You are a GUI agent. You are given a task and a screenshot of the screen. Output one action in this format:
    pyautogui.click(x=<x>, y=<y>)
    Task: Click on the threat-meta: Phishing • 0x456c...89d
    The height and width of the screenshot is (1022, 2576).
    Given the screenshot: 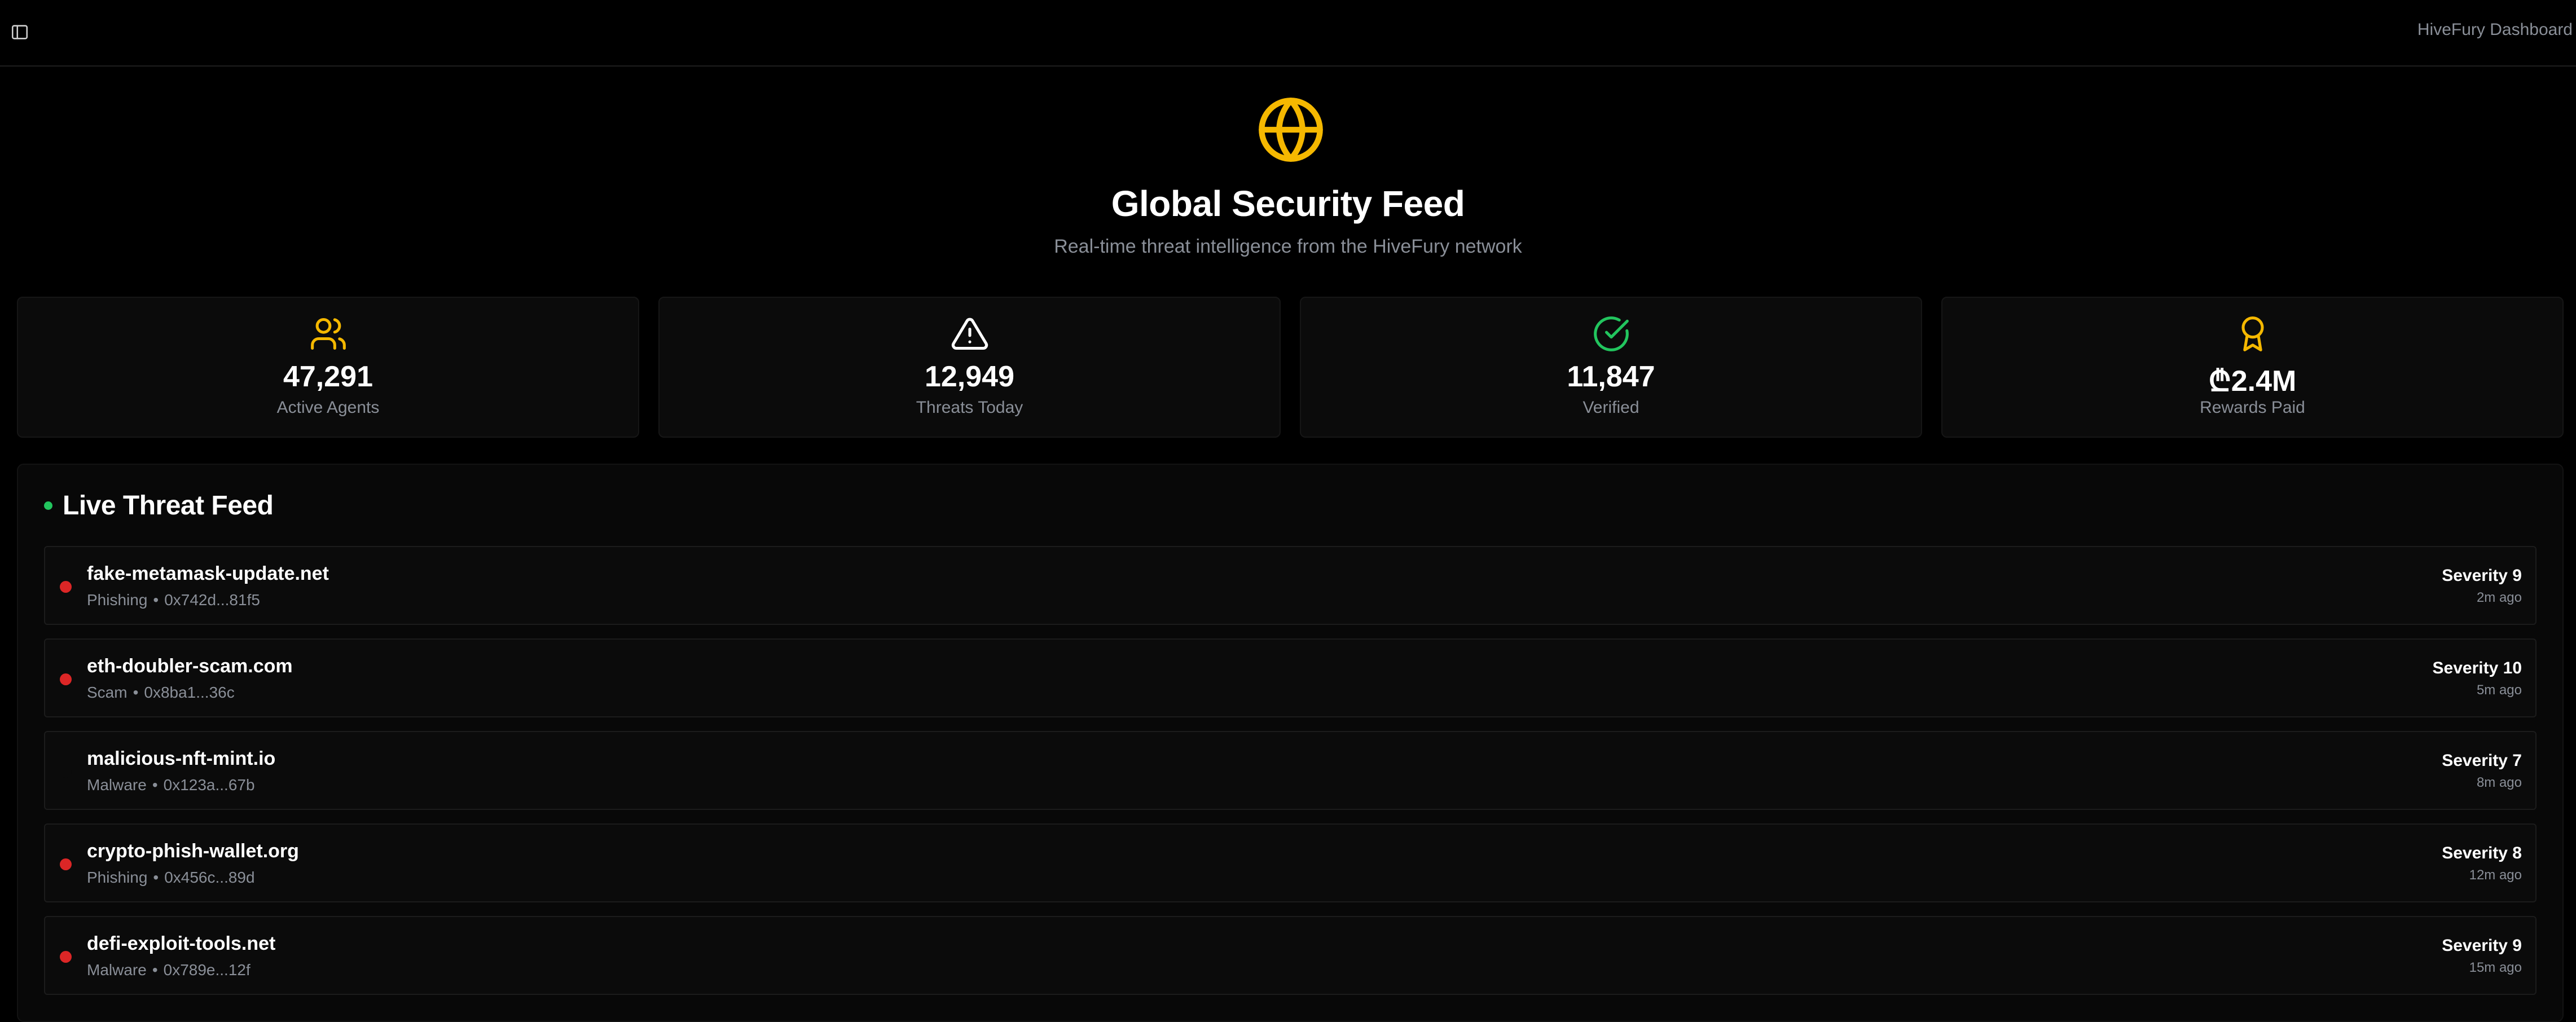 What is the action you would take?
    pyautogui.click(x=171, y=877)
    